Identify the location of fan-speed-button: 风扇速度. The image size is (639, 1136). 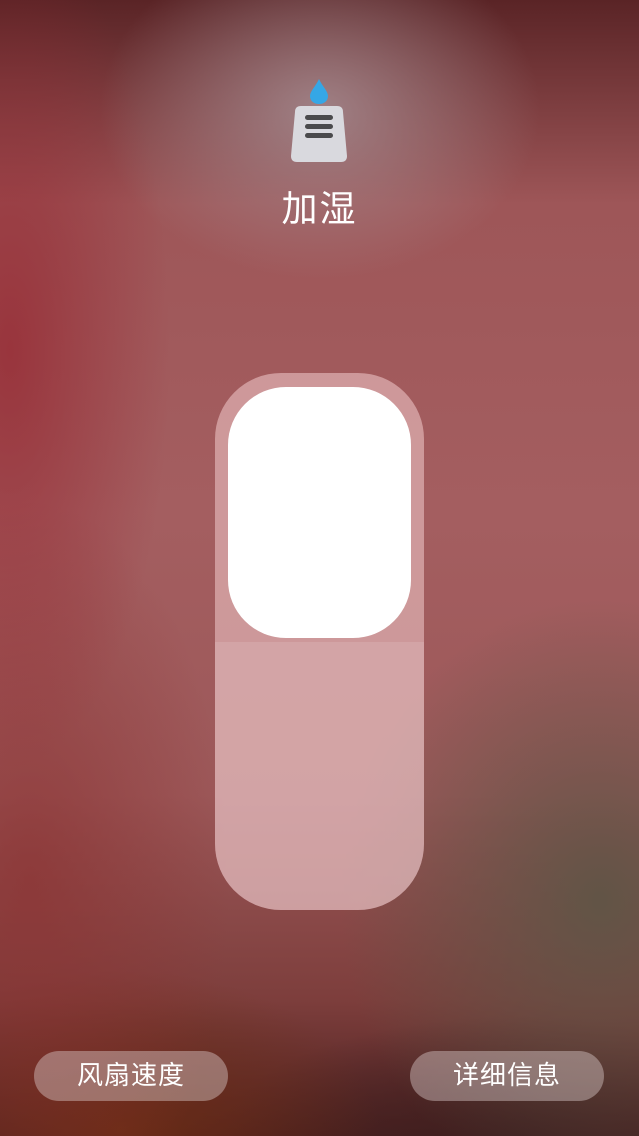
(131, 1076).